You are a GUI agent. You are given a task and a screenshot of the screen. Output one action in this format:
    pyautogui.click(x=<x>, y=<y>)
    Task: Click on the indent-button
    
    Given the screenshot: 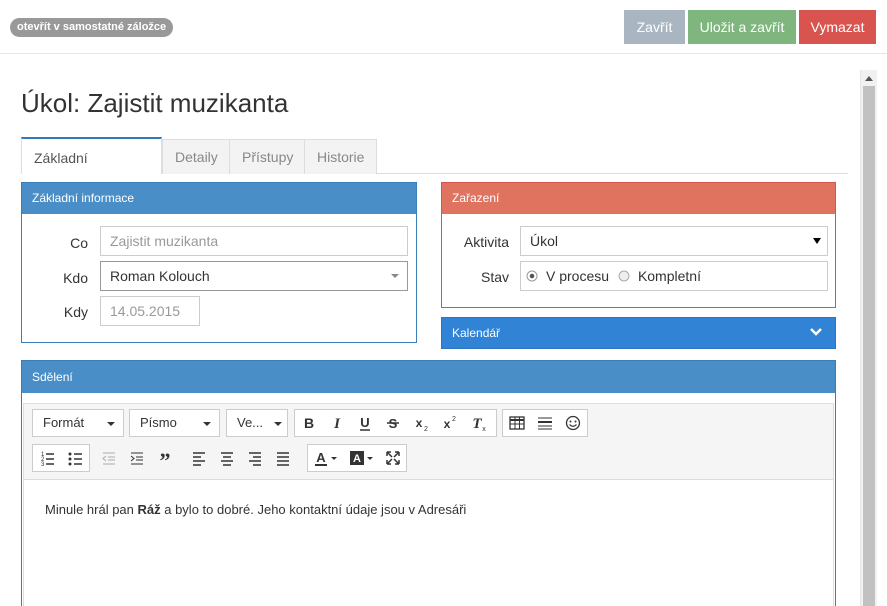 What is the action you would take?
    pyautogui.click(x=137, y=458)
    